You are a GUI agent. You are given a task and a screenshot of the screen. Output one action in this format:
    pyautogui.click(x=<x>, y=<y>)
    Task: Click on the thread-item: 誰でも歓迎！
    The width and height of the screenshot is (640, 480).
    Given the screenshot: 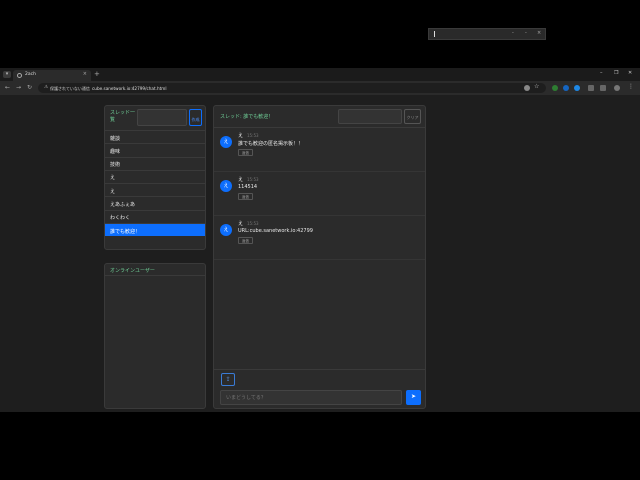 What is the action you would take?
    pyautogui.click(x=155, y=230)
    